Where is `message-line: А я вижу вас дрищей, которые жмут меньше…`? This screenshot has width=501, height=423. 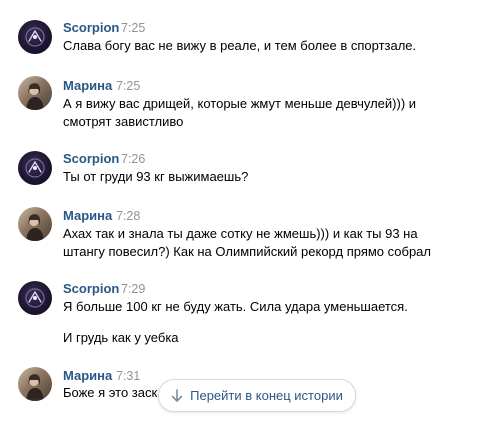 message-line: А я вижу вас дрищей, которые жмут меньше… is located at coordinates (240, 103).